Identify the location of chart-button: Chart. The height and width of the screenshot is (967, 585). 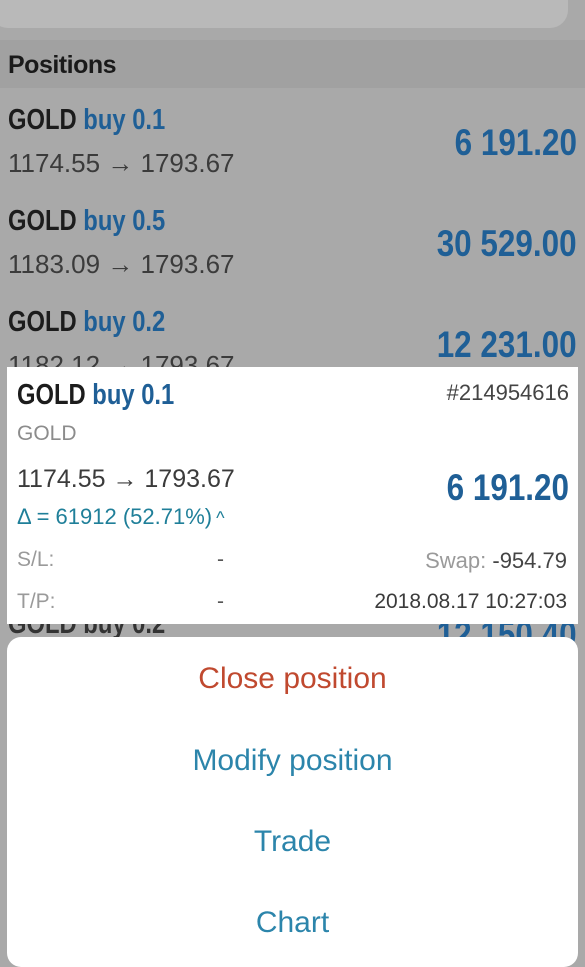
(292, 923).